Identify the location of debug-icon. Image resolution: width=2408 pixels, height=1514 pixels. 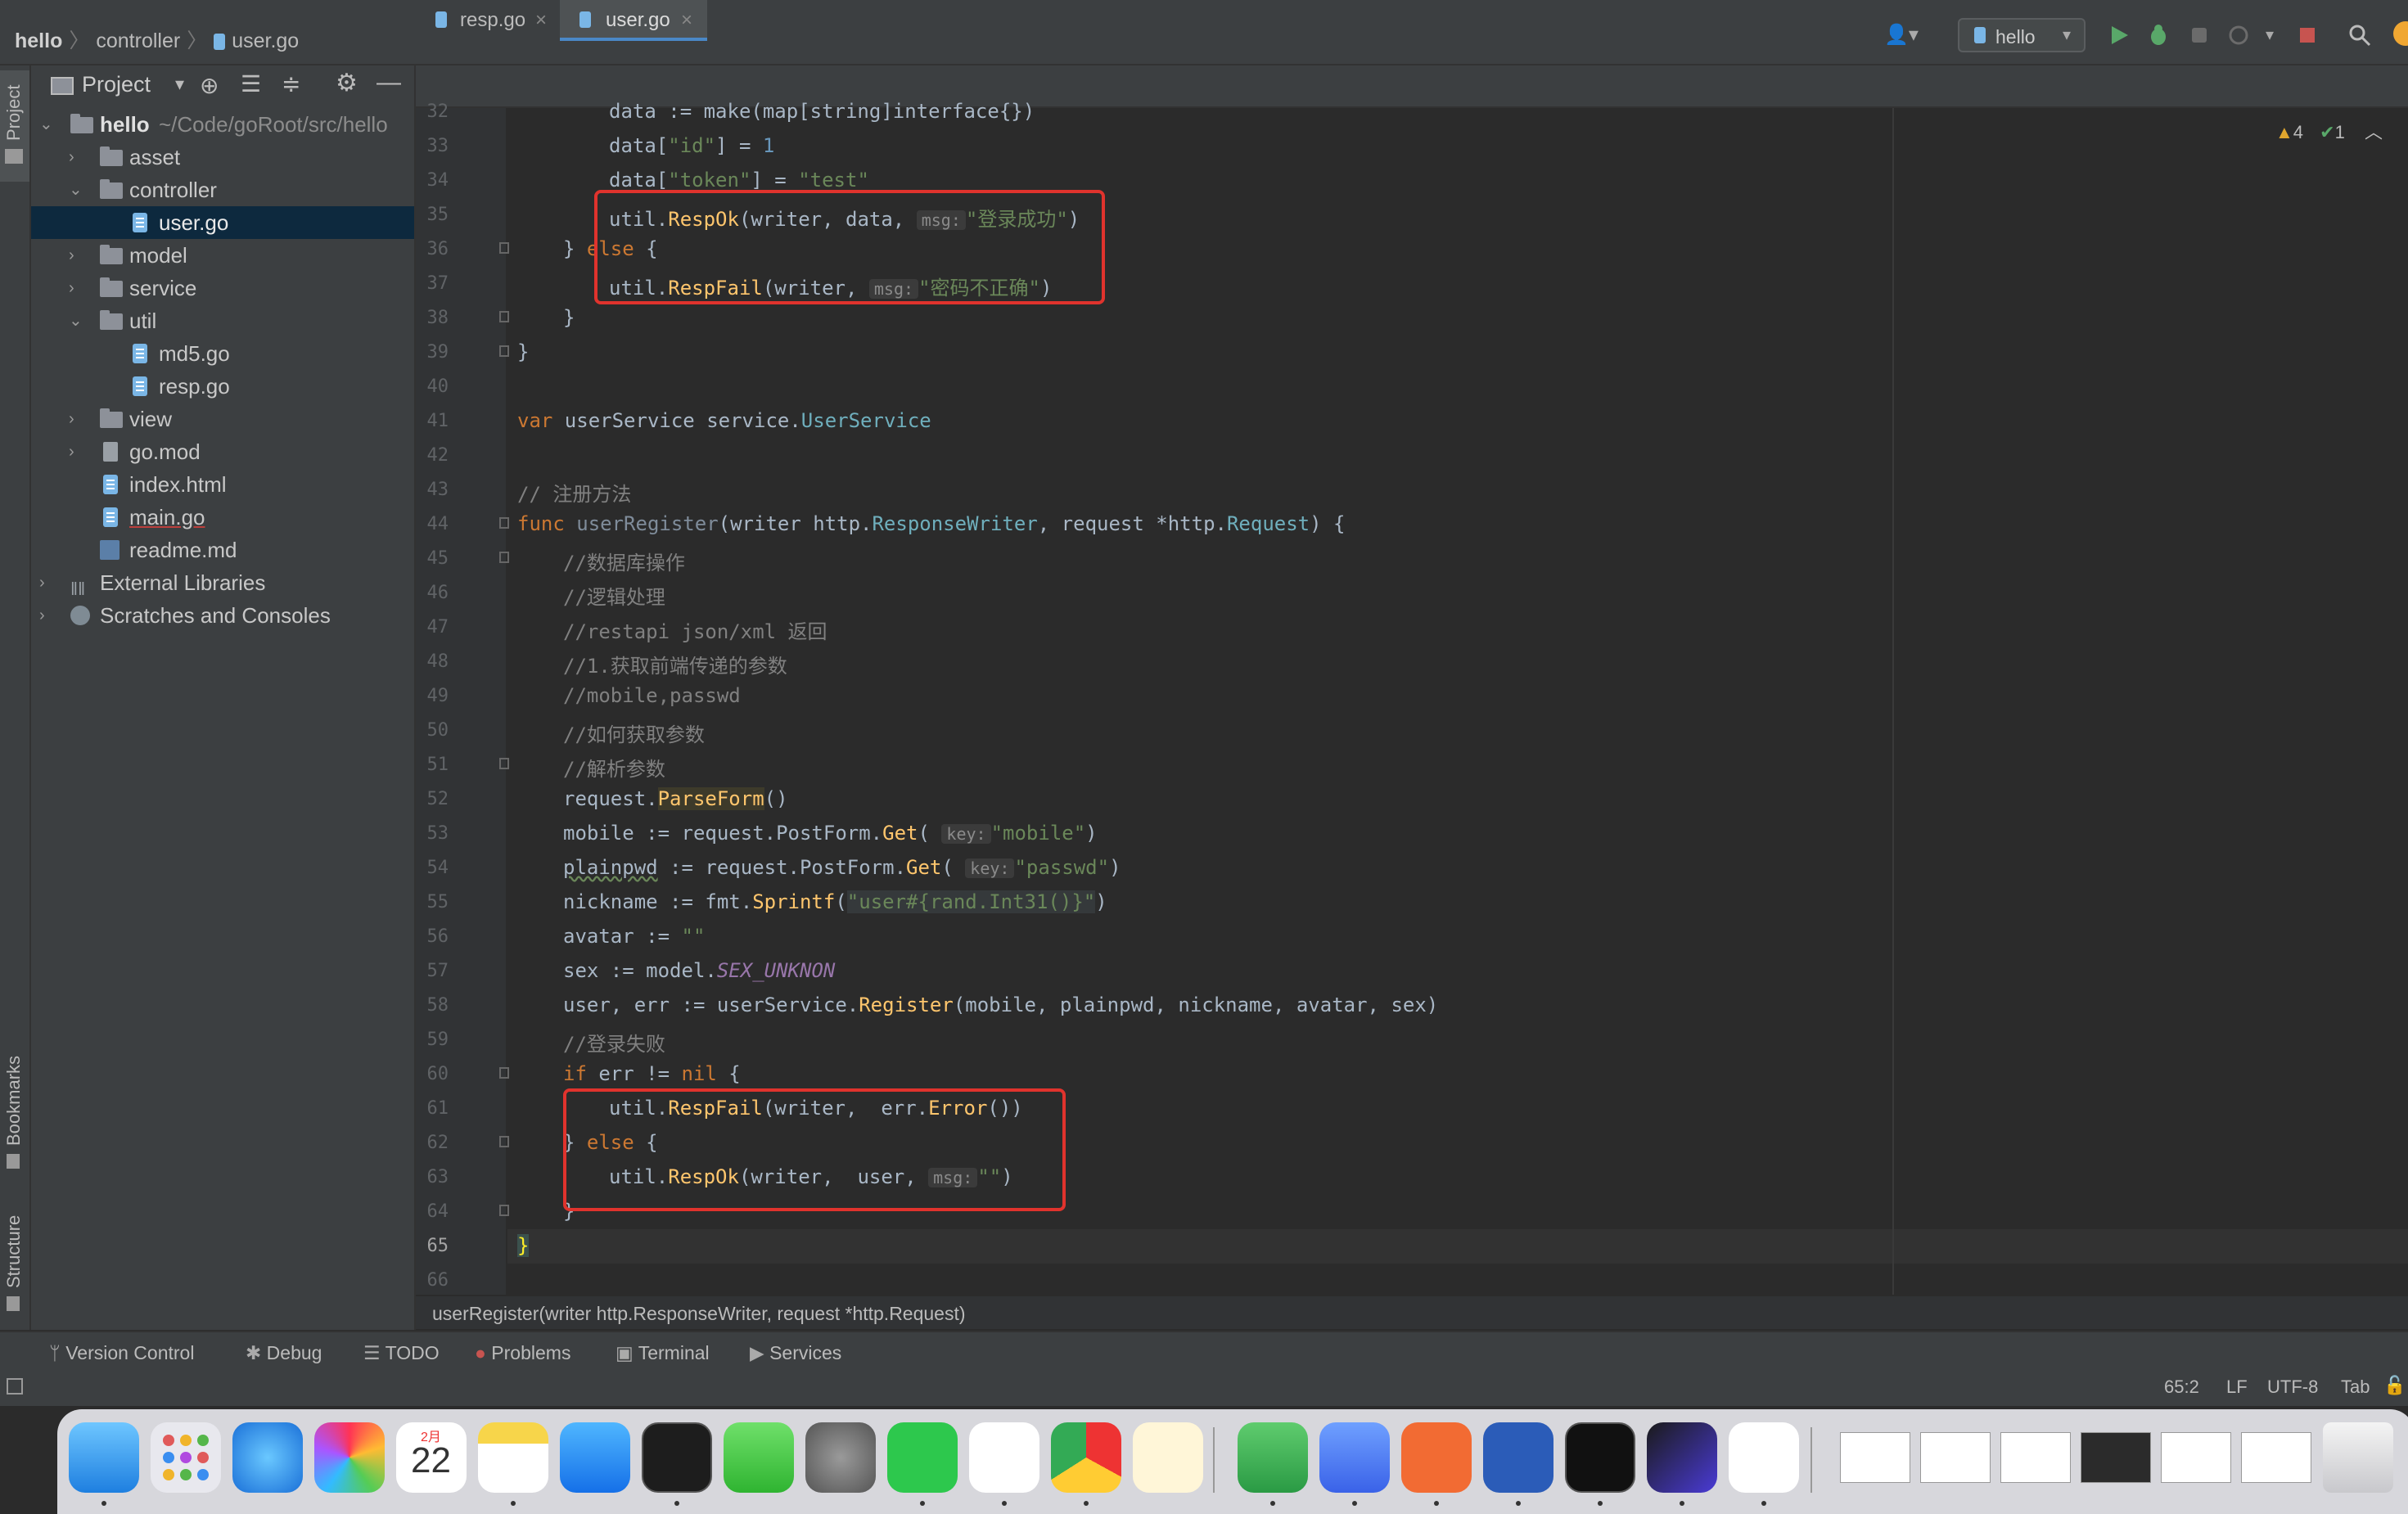
(2159, 35).